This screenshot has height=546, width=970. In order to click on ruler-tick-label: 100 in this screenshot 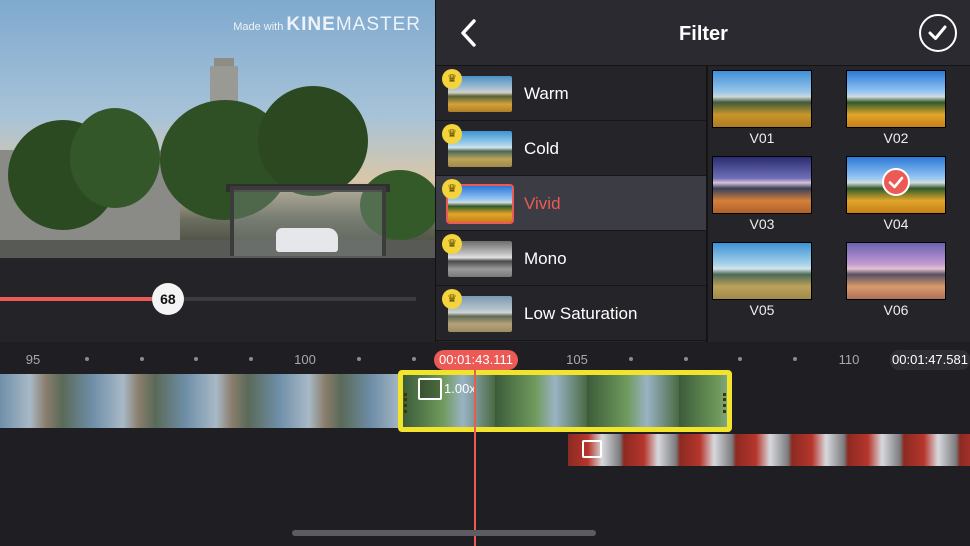, I will do `click(305, 359)`.